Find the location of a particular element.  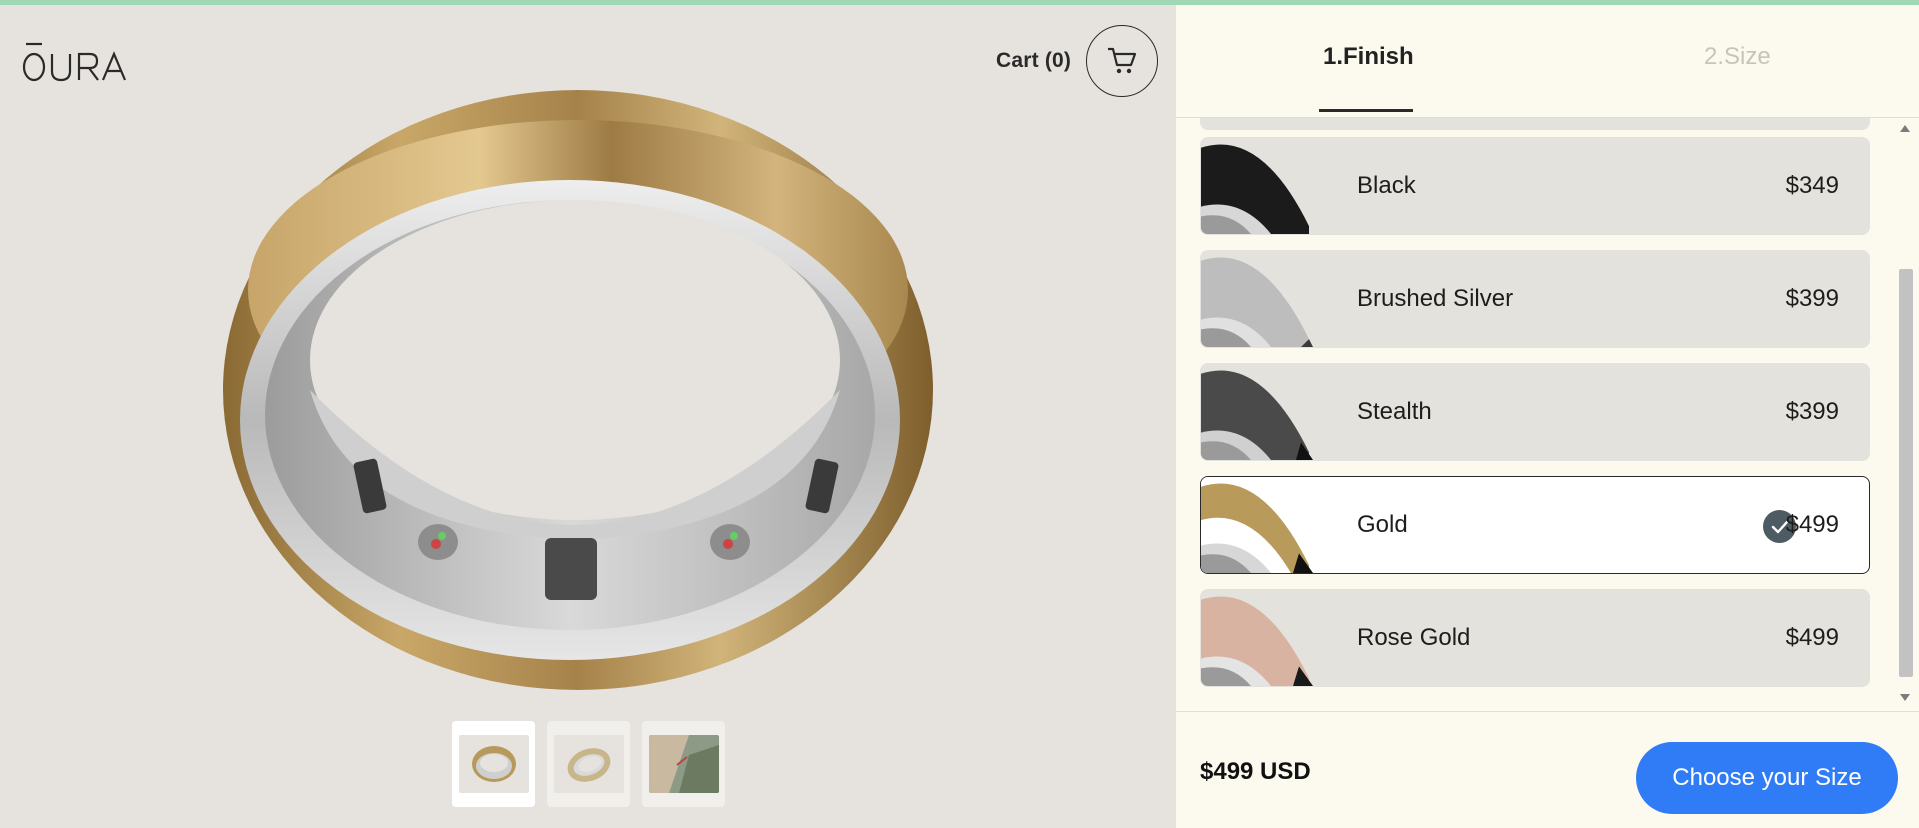

finish-option-stealth: Stealth $399 is located at coordinates (1535, 412).